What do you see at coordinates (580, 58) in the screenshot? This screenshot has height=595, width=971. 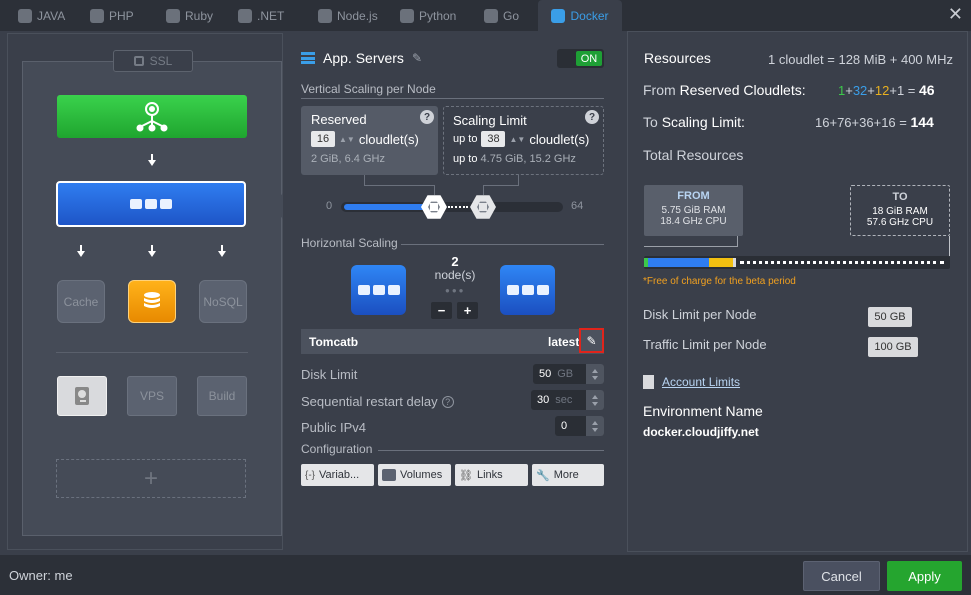 I see `node-toggle: ON` at bounding box center [580, 58].